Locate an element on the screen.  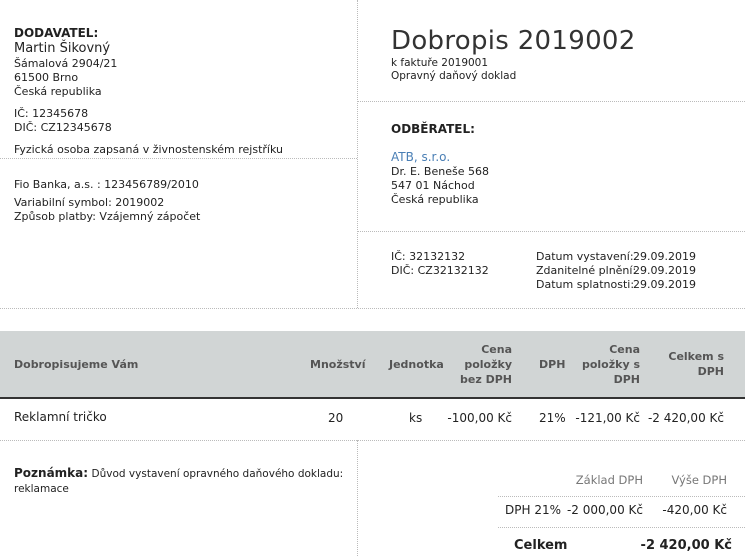
supplier-name: Martin Šikovný is located at coordinates (62, 48).